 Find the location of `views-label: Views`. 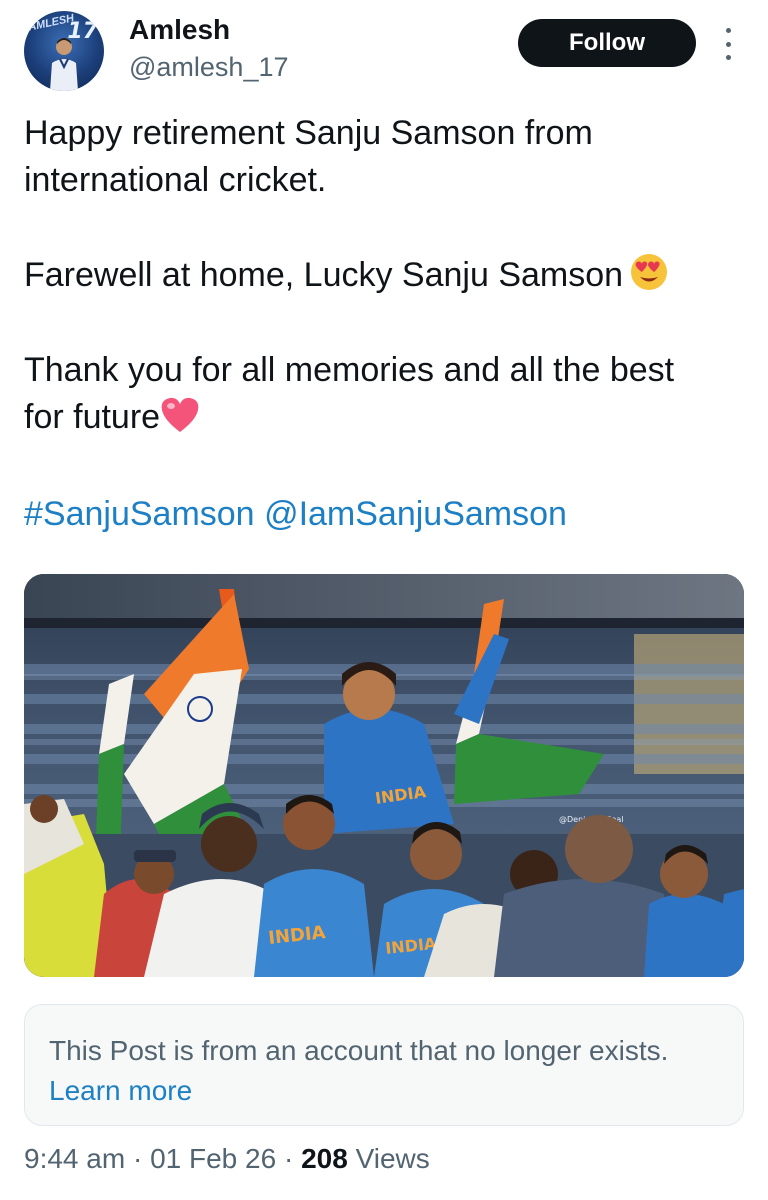

views-label: Views is located at coordinates (392, 1158).